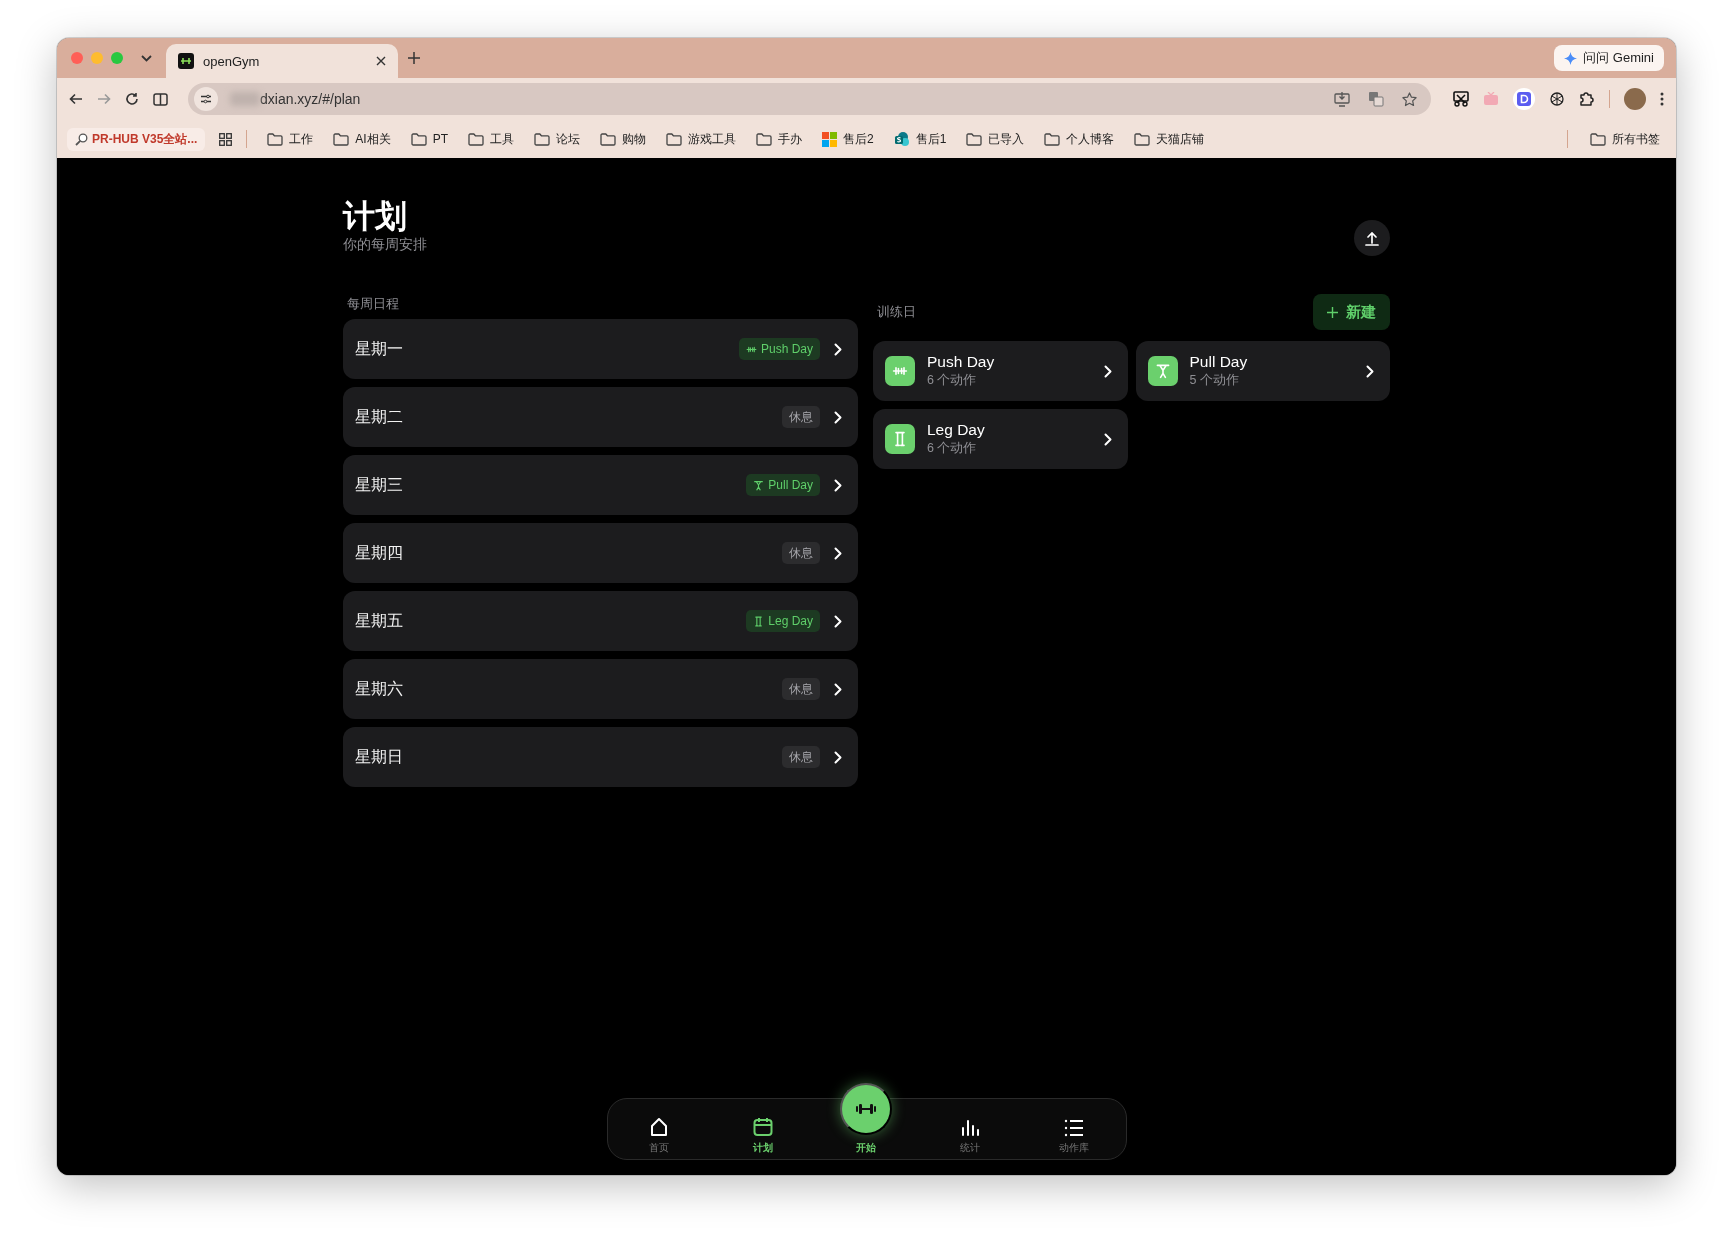 The height and width of the screenshot is (1250, 1732). I want to click on nav-tab: 计划, so click(763, 1131).